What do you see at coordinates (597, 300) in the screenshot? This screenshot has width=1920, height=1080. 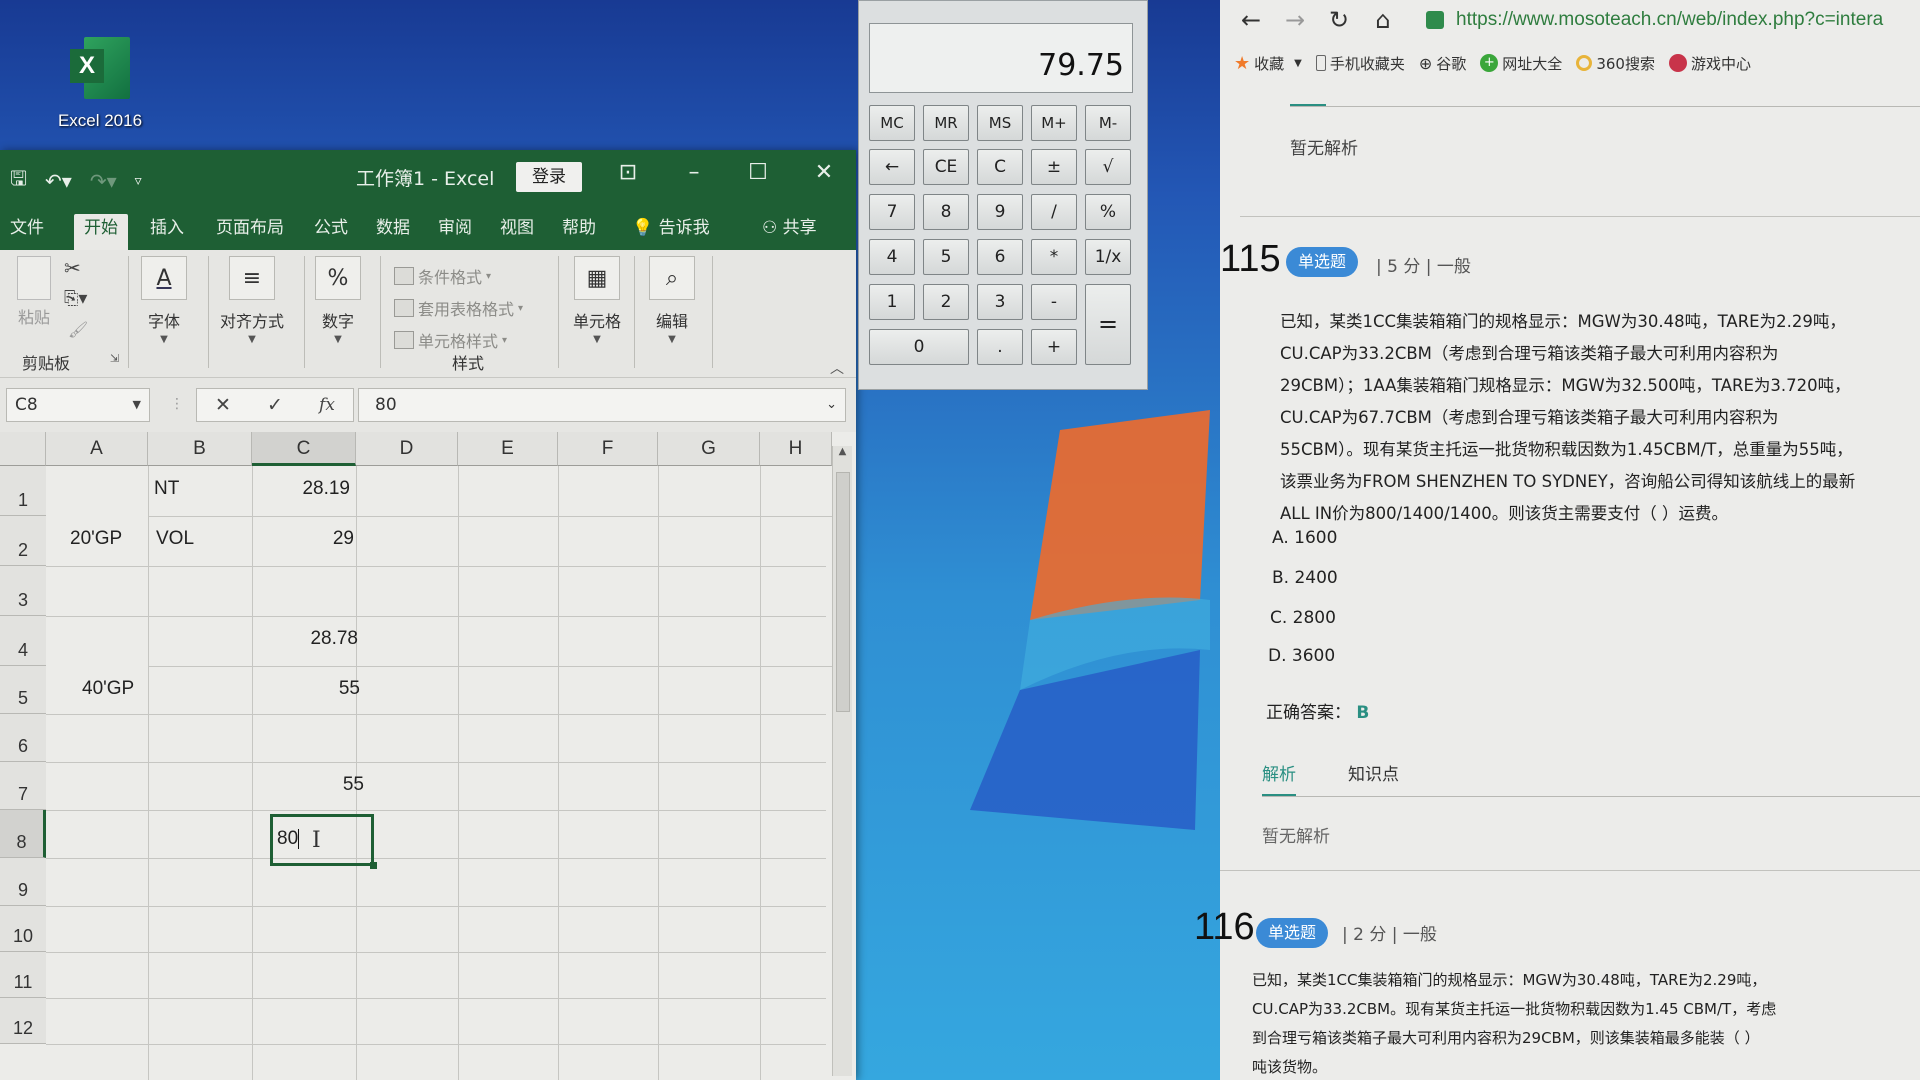 I see `cells-button: ▦ 单元格 ▼` at bounding box center [597, 300].